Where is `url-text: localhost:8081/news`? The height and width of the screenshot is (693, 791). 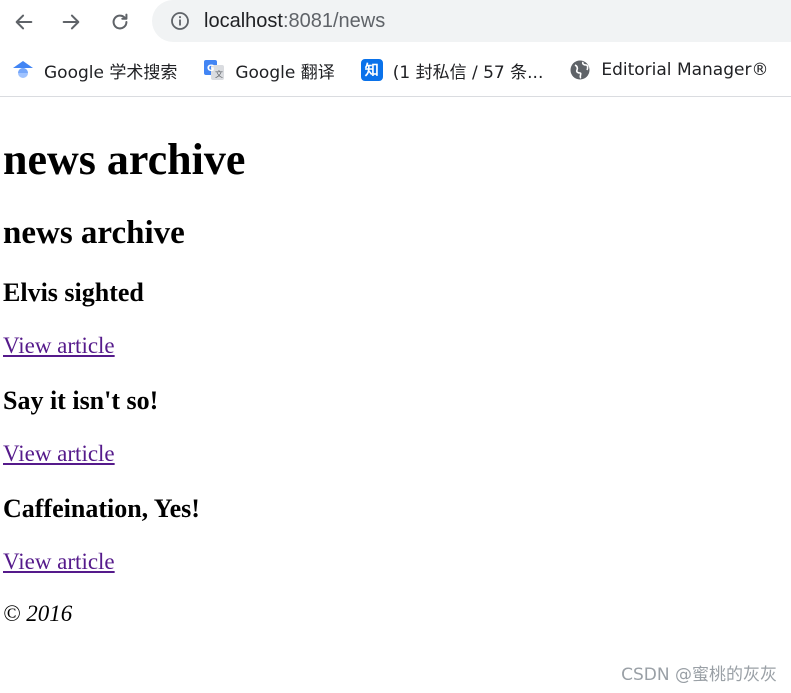 url-text: localhost:8081/news is located at coordinates (294, 21).